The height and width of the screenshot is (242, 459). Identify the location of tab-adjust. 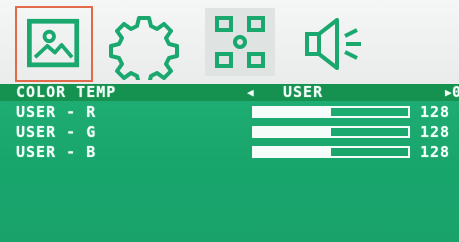
(144, 44).